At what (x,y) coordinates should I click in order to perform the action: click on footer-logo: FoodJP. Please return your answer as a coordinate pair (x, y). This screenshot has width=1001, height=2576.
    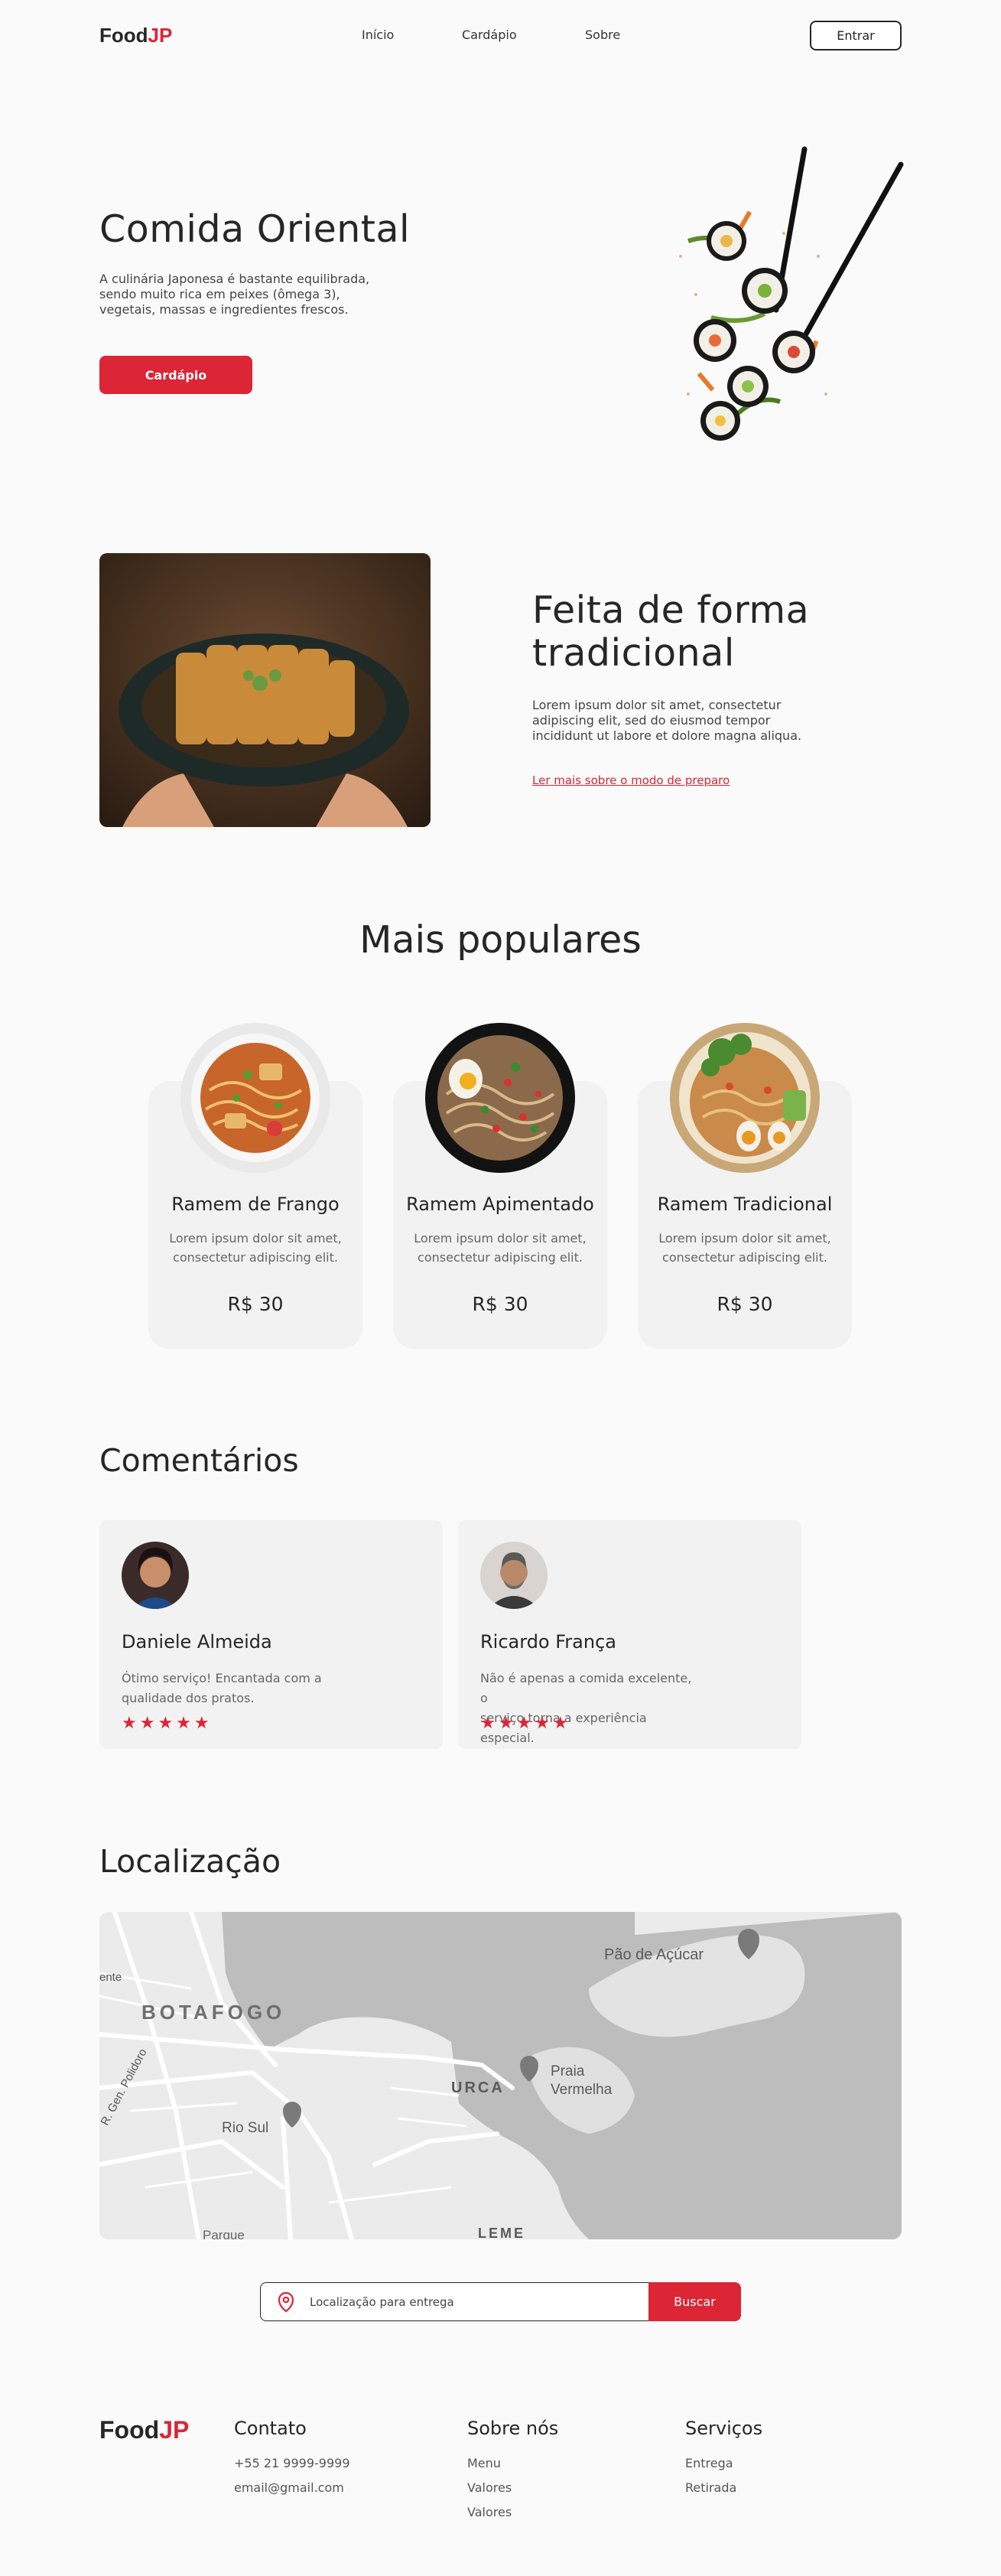
    Looking at the image, I should click on (144, 2430).